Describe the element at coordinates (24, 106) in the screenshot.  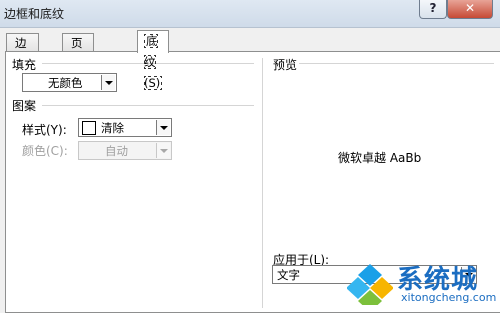
I see `pattern-group-label: 图案` at that location.